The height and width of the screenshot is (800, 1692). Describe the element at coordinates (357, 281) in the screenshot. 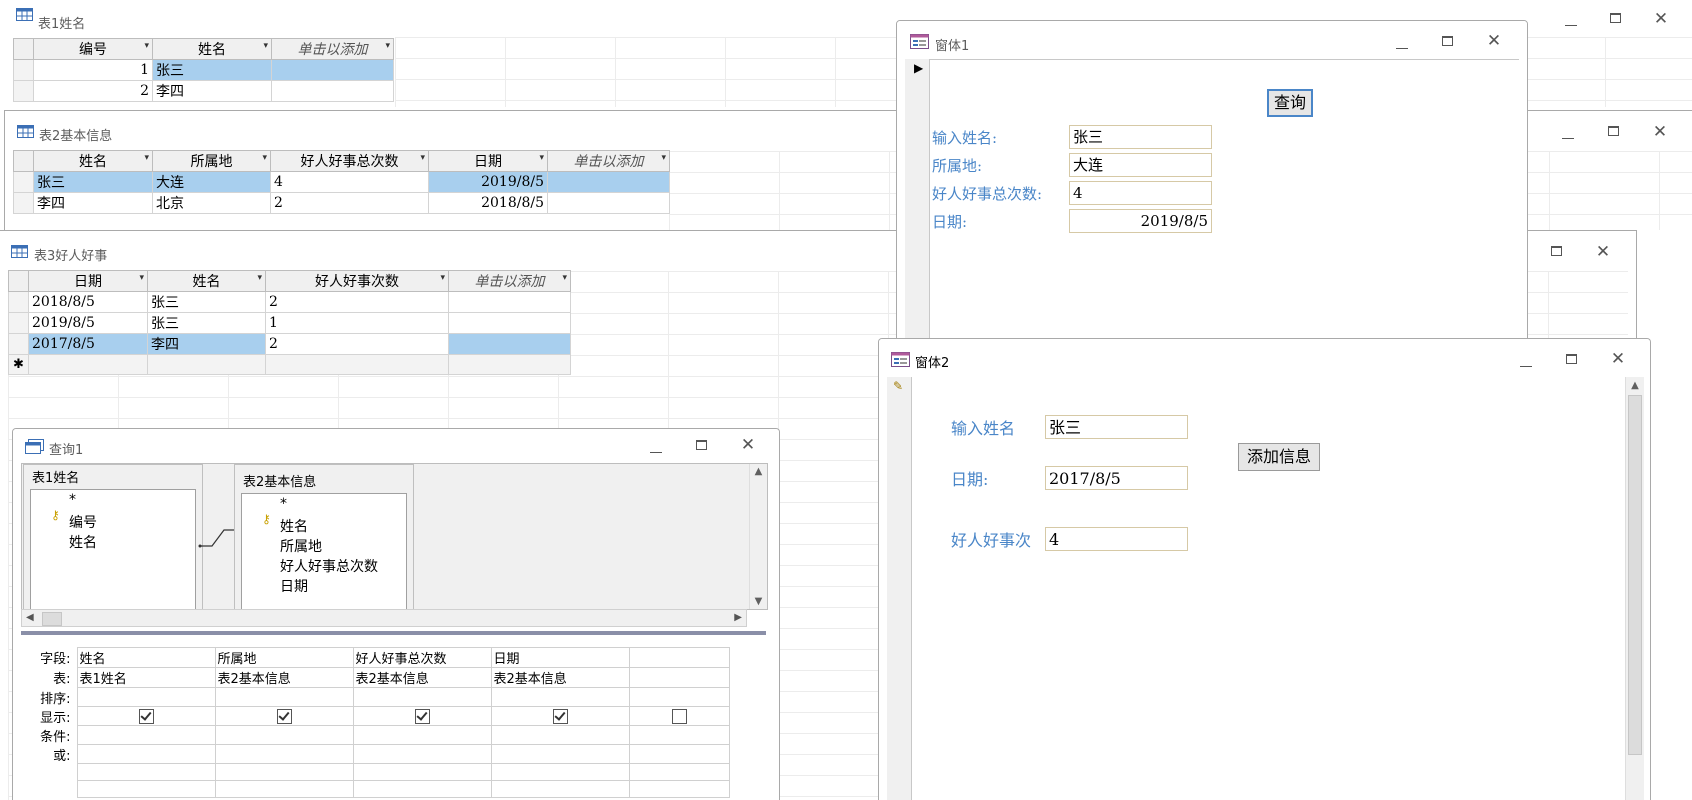

I see `col-header-count: 好人好事次数 ▾` at that location.